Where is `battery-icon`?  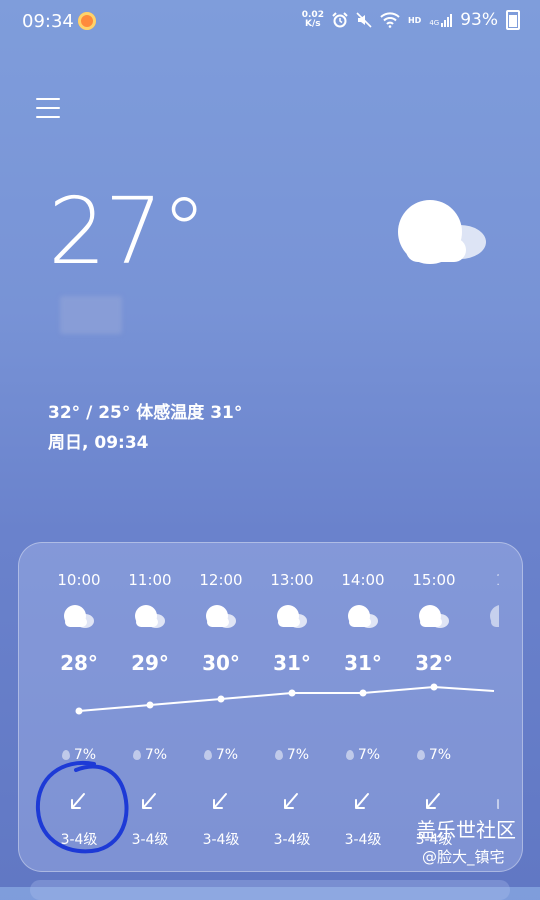
battery-icon is located at coordinates (513, 20).